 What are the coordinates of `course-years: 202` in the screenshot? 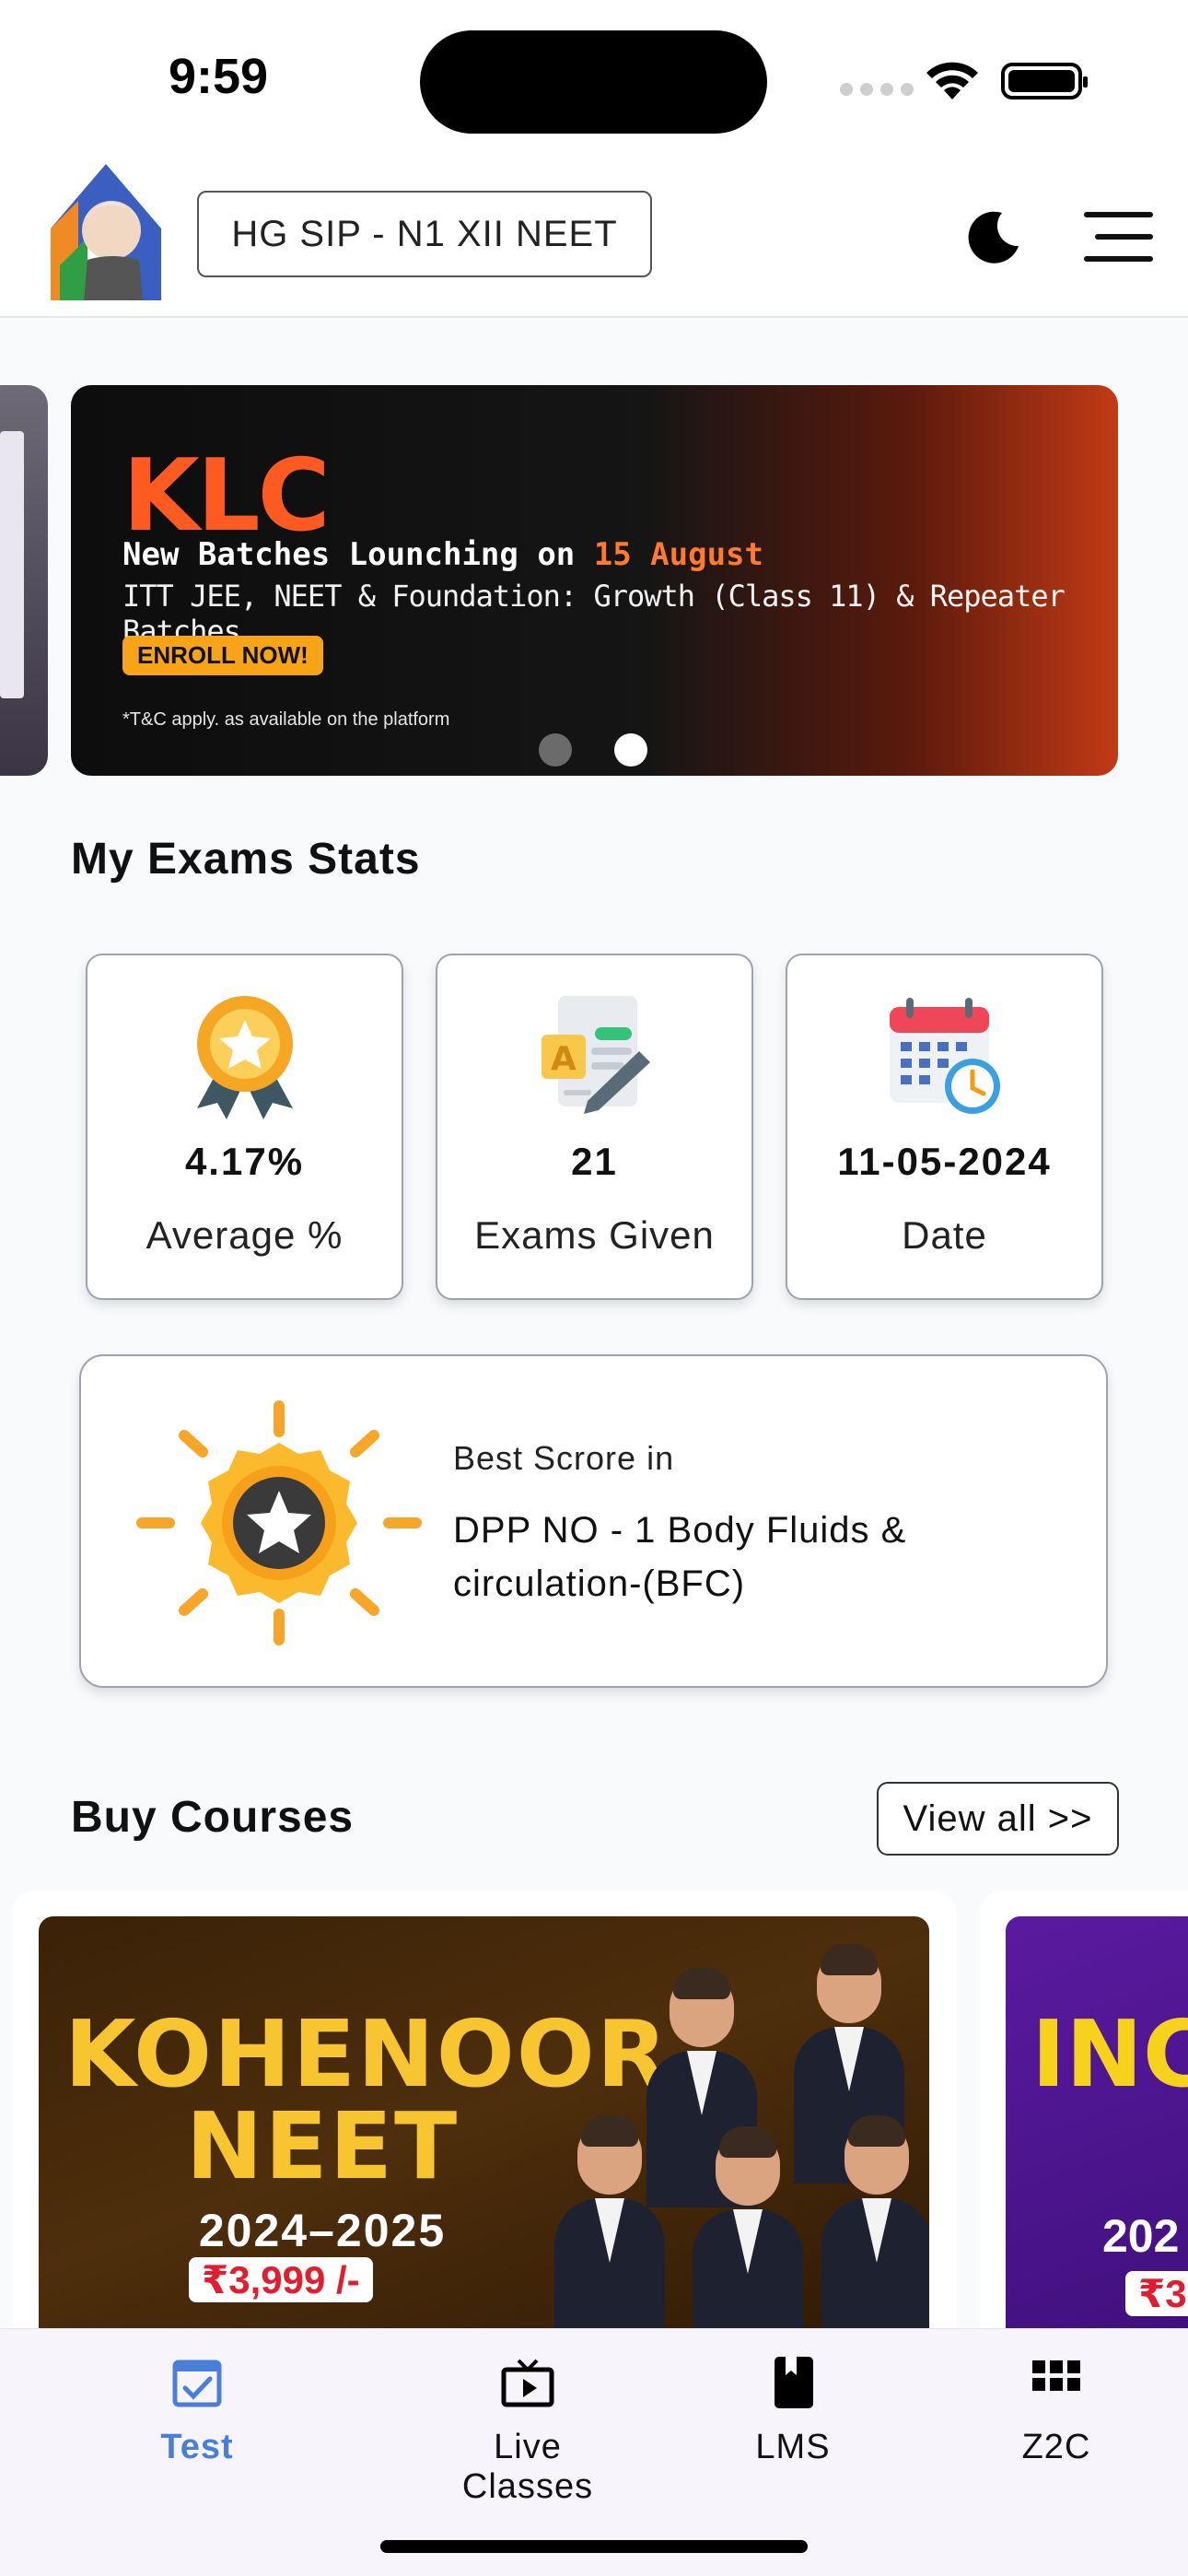 It's located at (1141, 2236).